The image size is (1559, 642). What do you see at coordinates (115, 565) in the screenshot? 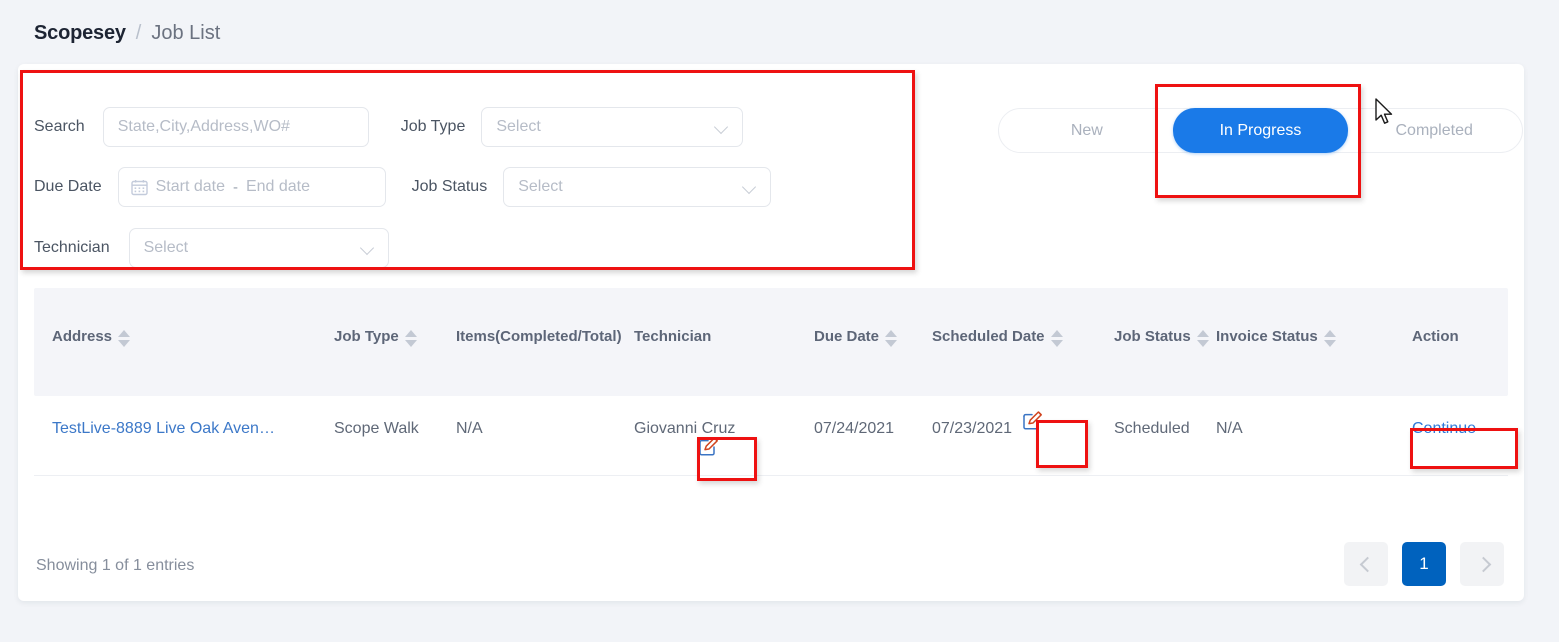
I see `entries-count: Showing 1 of 1 entries` at bounding box center [115, 565].